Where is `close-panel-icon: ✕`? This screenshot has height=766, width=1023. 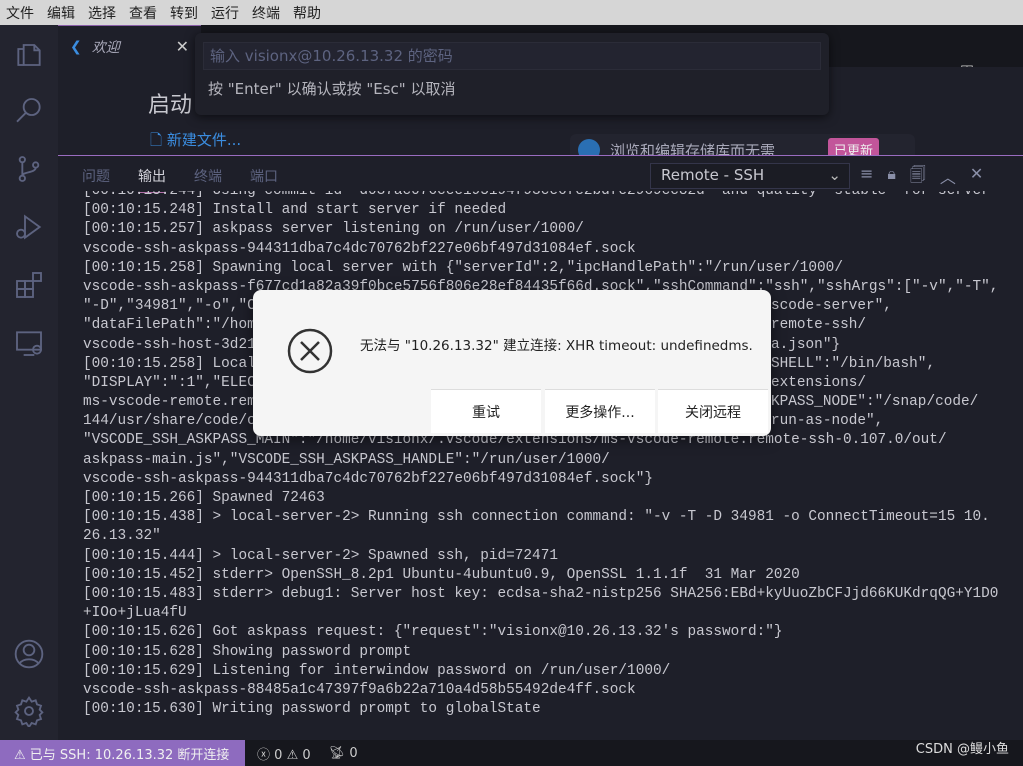
close-panel-icon: ✕ is located at coordinates (976, 177).